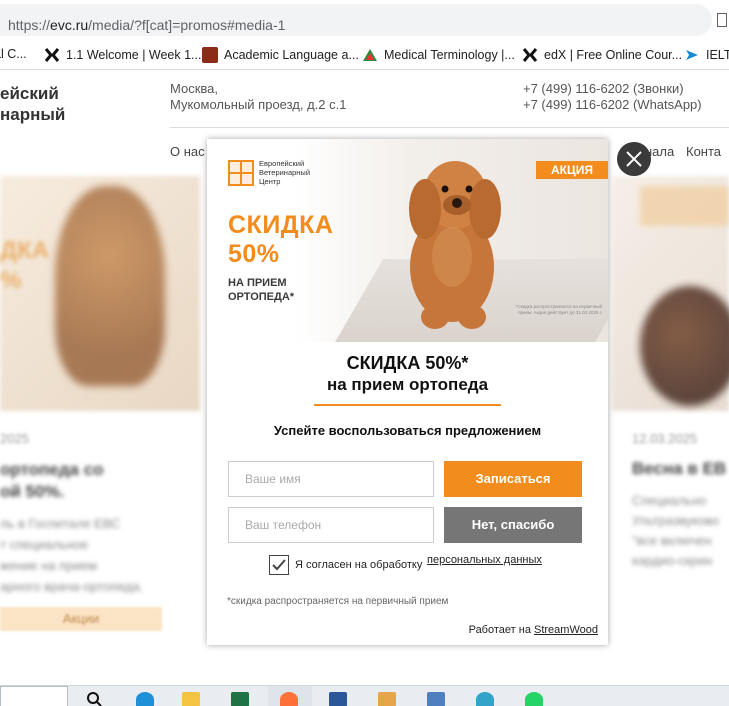 Image resolution: width=729 pixels, height=706 pixels. Describe the element at coordinates (289, 699) in the screenshot. I see `firefox-icon` at that location.